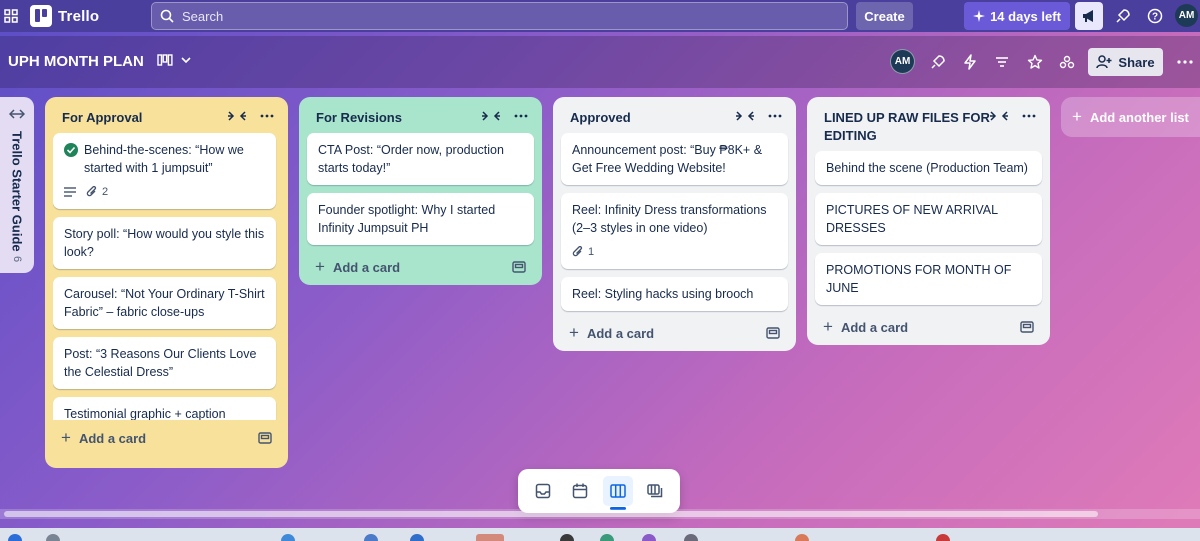 The height and width of the screenshot is (541, 1200). Describe the element at coordinates (1130, 117) in the screenshot. I see `add-another-list-button: + Add another list` at that location.